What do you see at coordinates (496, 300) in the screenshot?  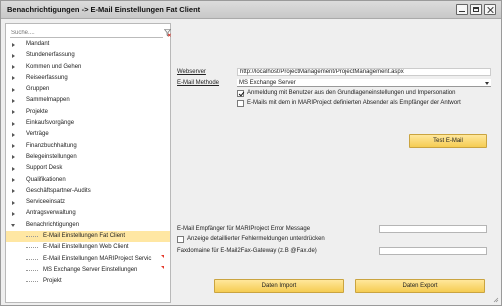 I see `resize-grip-icon` at bounding box center [496, 300].